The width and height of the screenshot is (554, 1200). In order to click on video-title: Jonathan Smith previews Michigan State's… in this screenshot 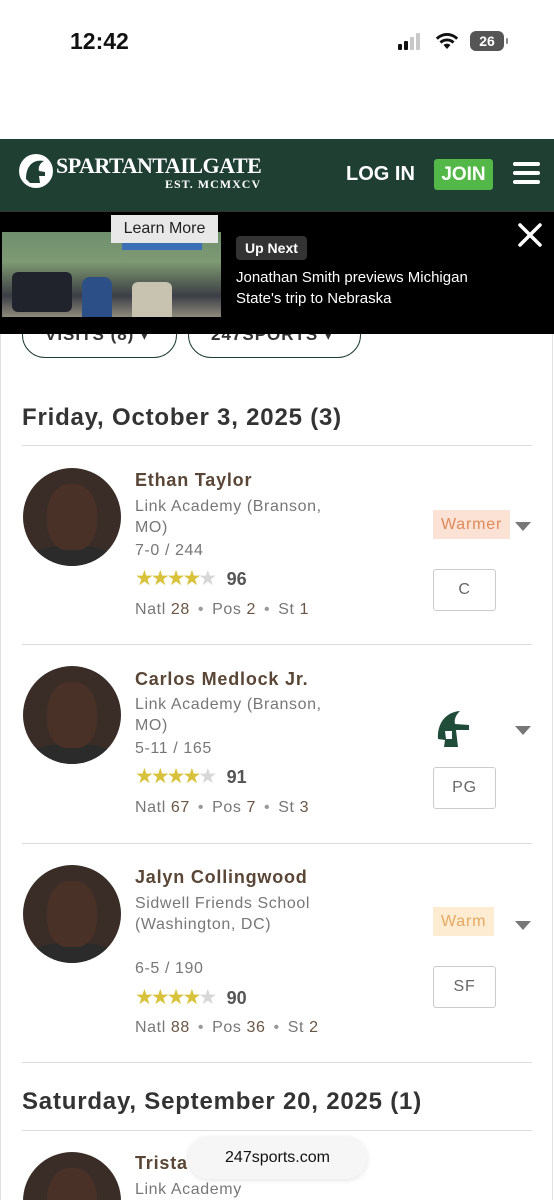, I will do `click(367, 288)`.